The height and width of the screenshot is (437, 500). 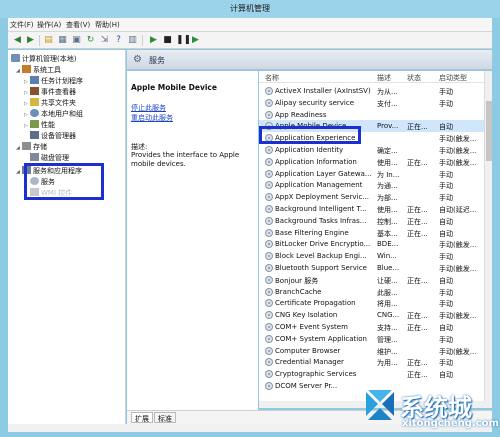 What do you see at coordinates (49, 25) in the screenshot?
I see `menu-action: 操作(A)` at bounding box center [49, 25].